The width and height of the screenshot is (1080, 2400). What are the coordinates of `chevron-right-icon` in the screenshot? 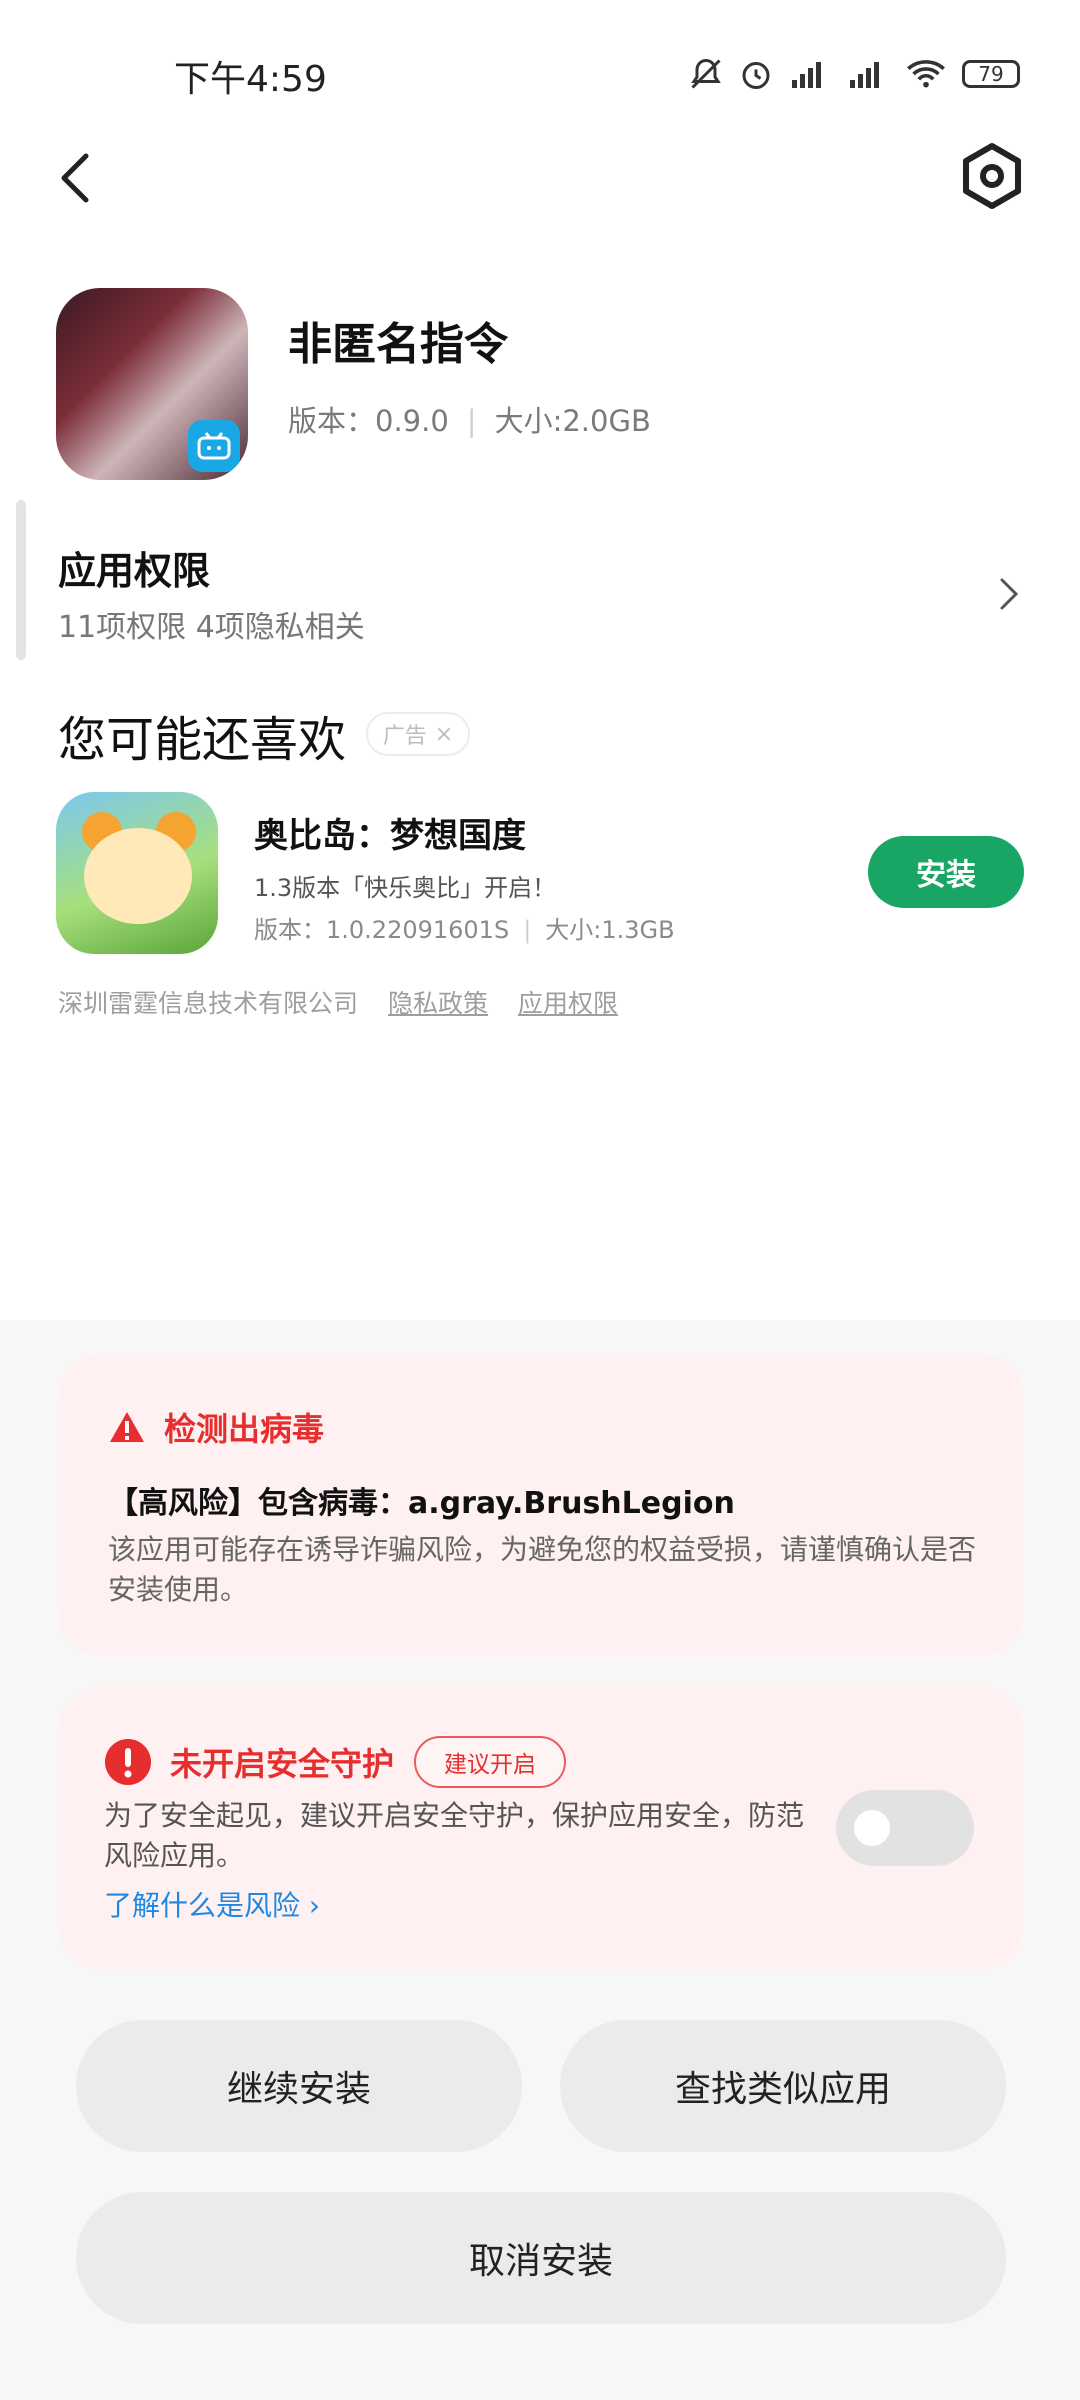 It's located at (1009, 594).